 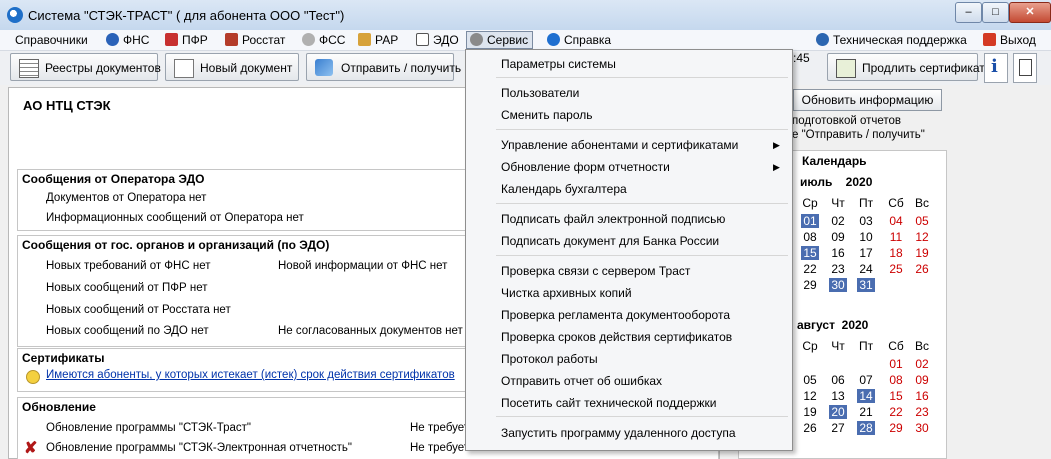 I want to click on menu-item: Подписать документ для Банка России, so click(x=610, y=241).